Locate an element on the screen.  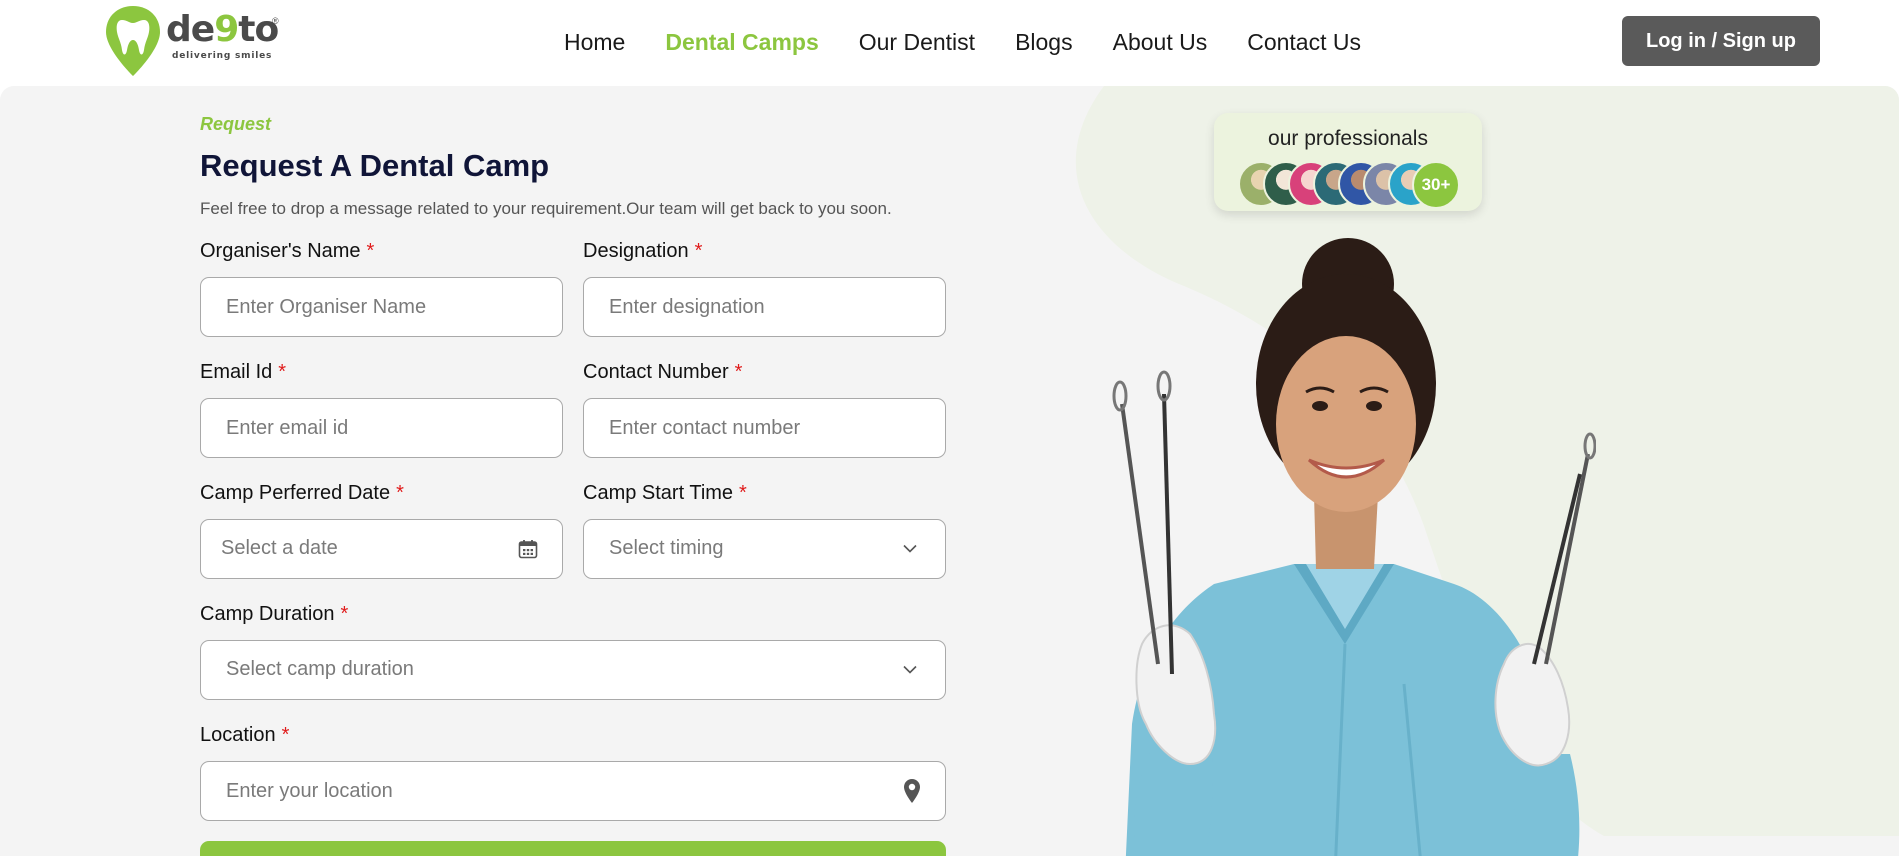
camp-date-placeholder: Select a date is located at coordinates (279, 548).